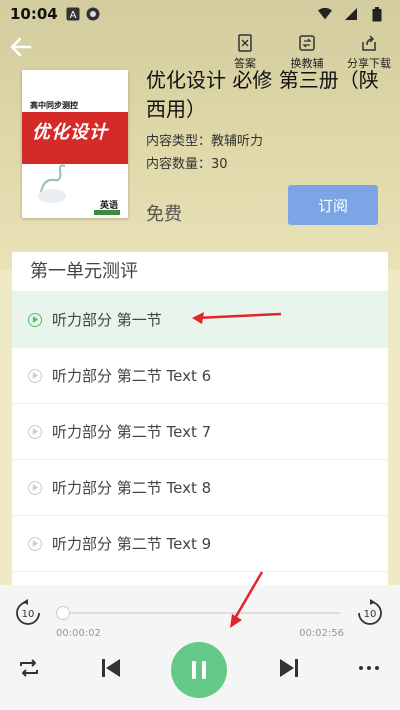 The image size is (400, 710). I want to click on svg-text: A, so click(72, 15).